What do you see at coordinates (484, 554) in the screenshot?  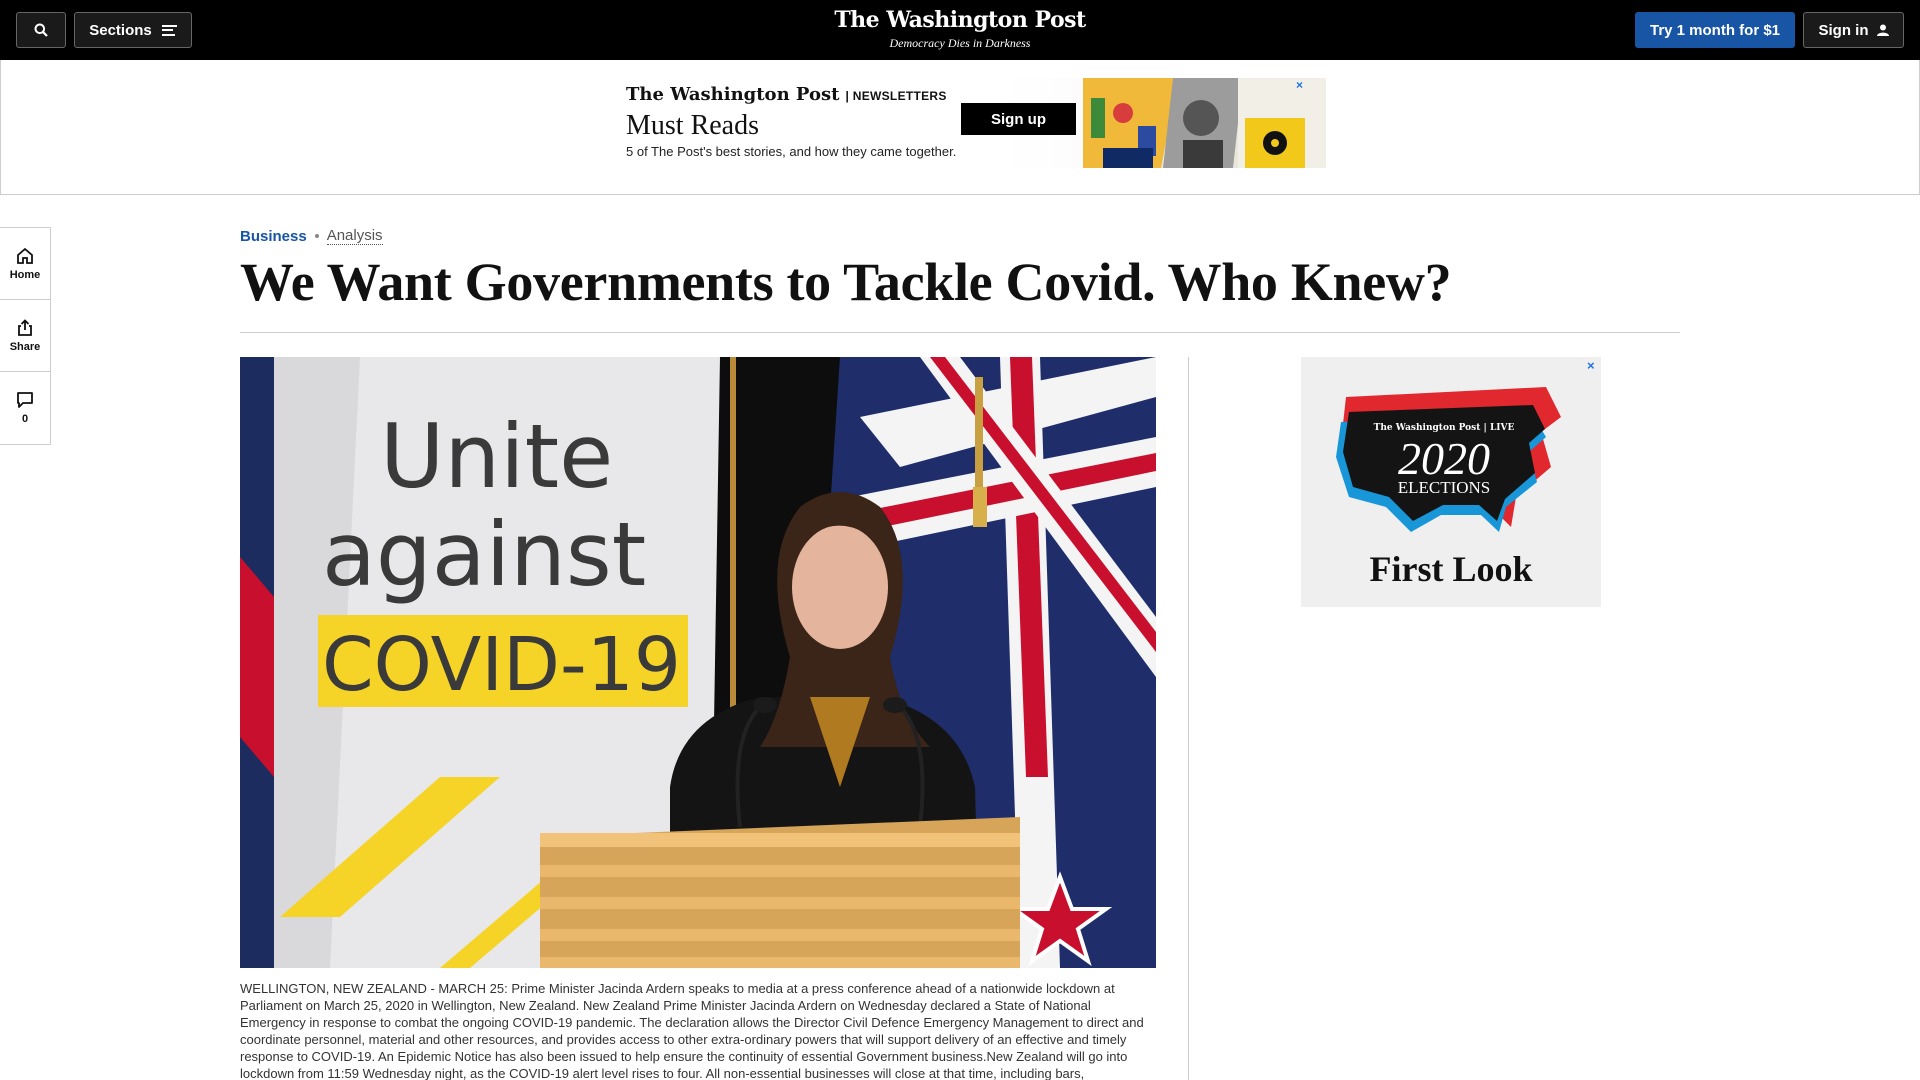 I see `sign-line-2: against` at bounding box center [484, 554].